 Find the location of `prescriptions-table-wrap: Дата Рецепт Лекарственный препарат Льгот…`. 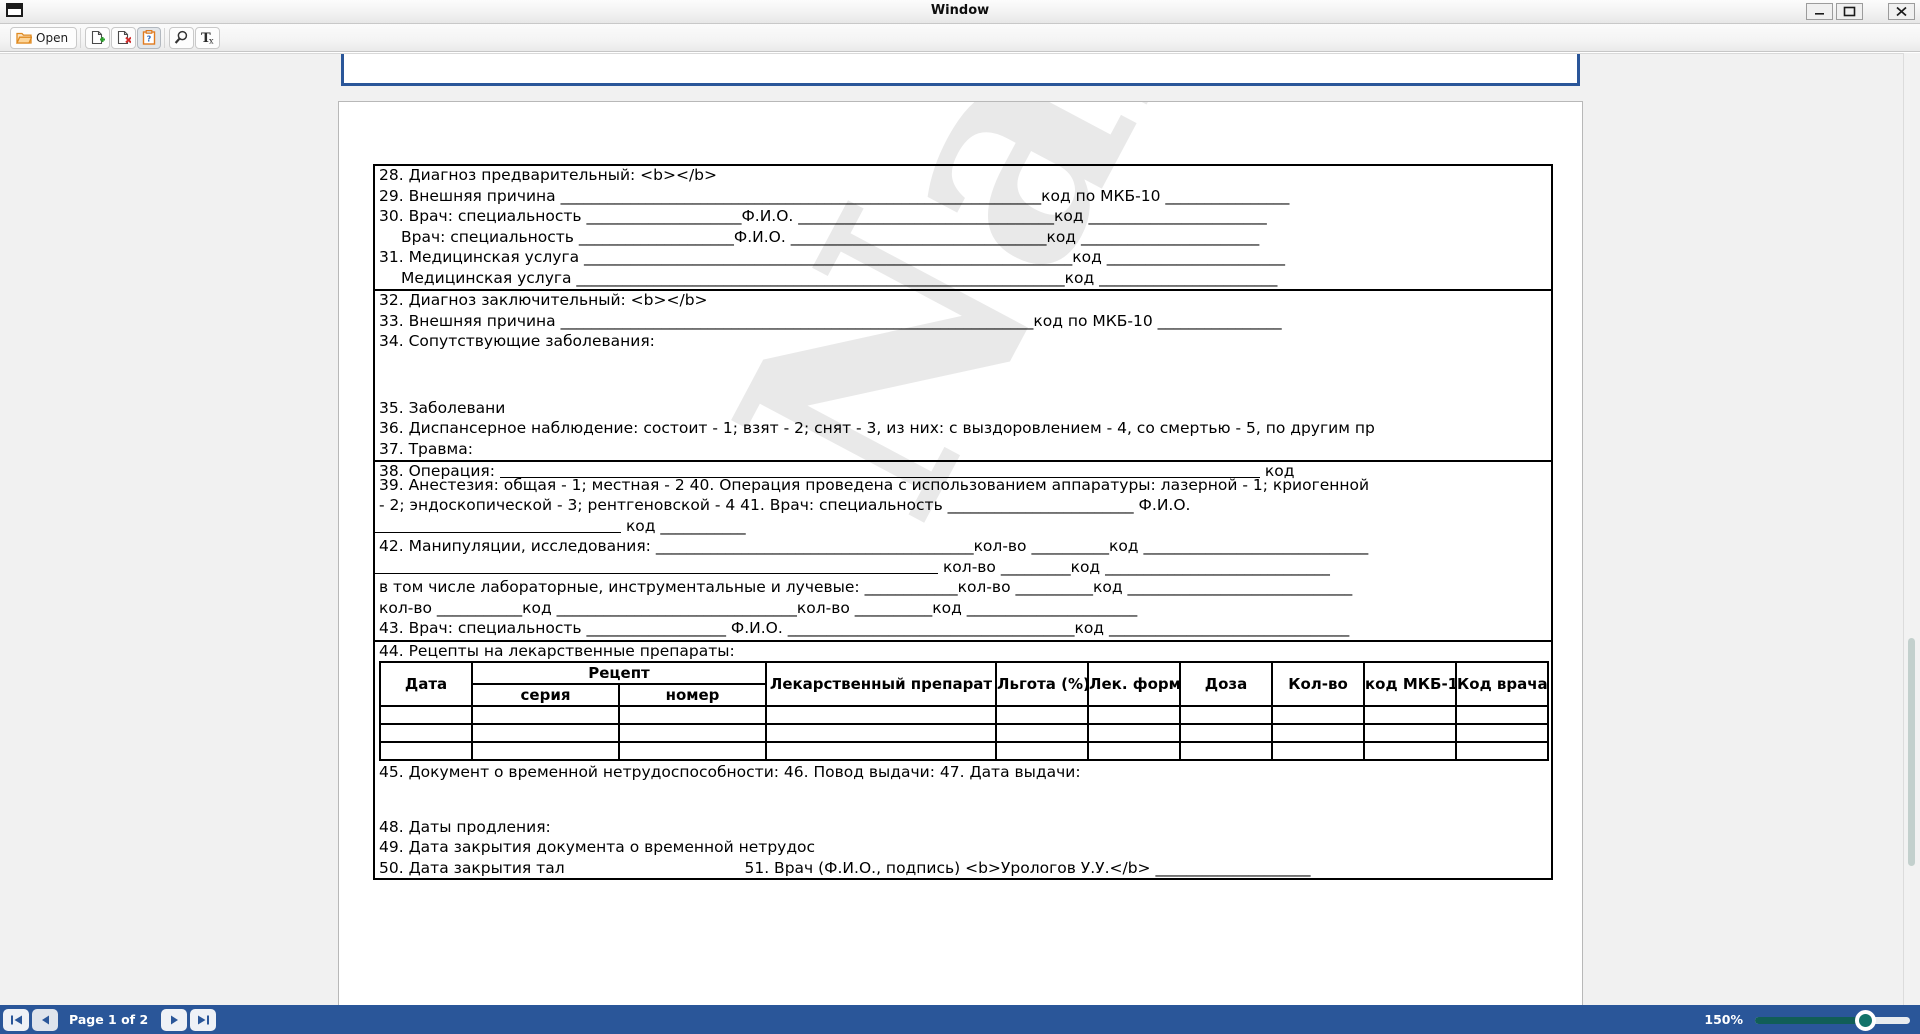

prescriptions-table-wrap: Дата Рецепт Лекарственный препарат Льгот… is located at coordinates (963, 711).